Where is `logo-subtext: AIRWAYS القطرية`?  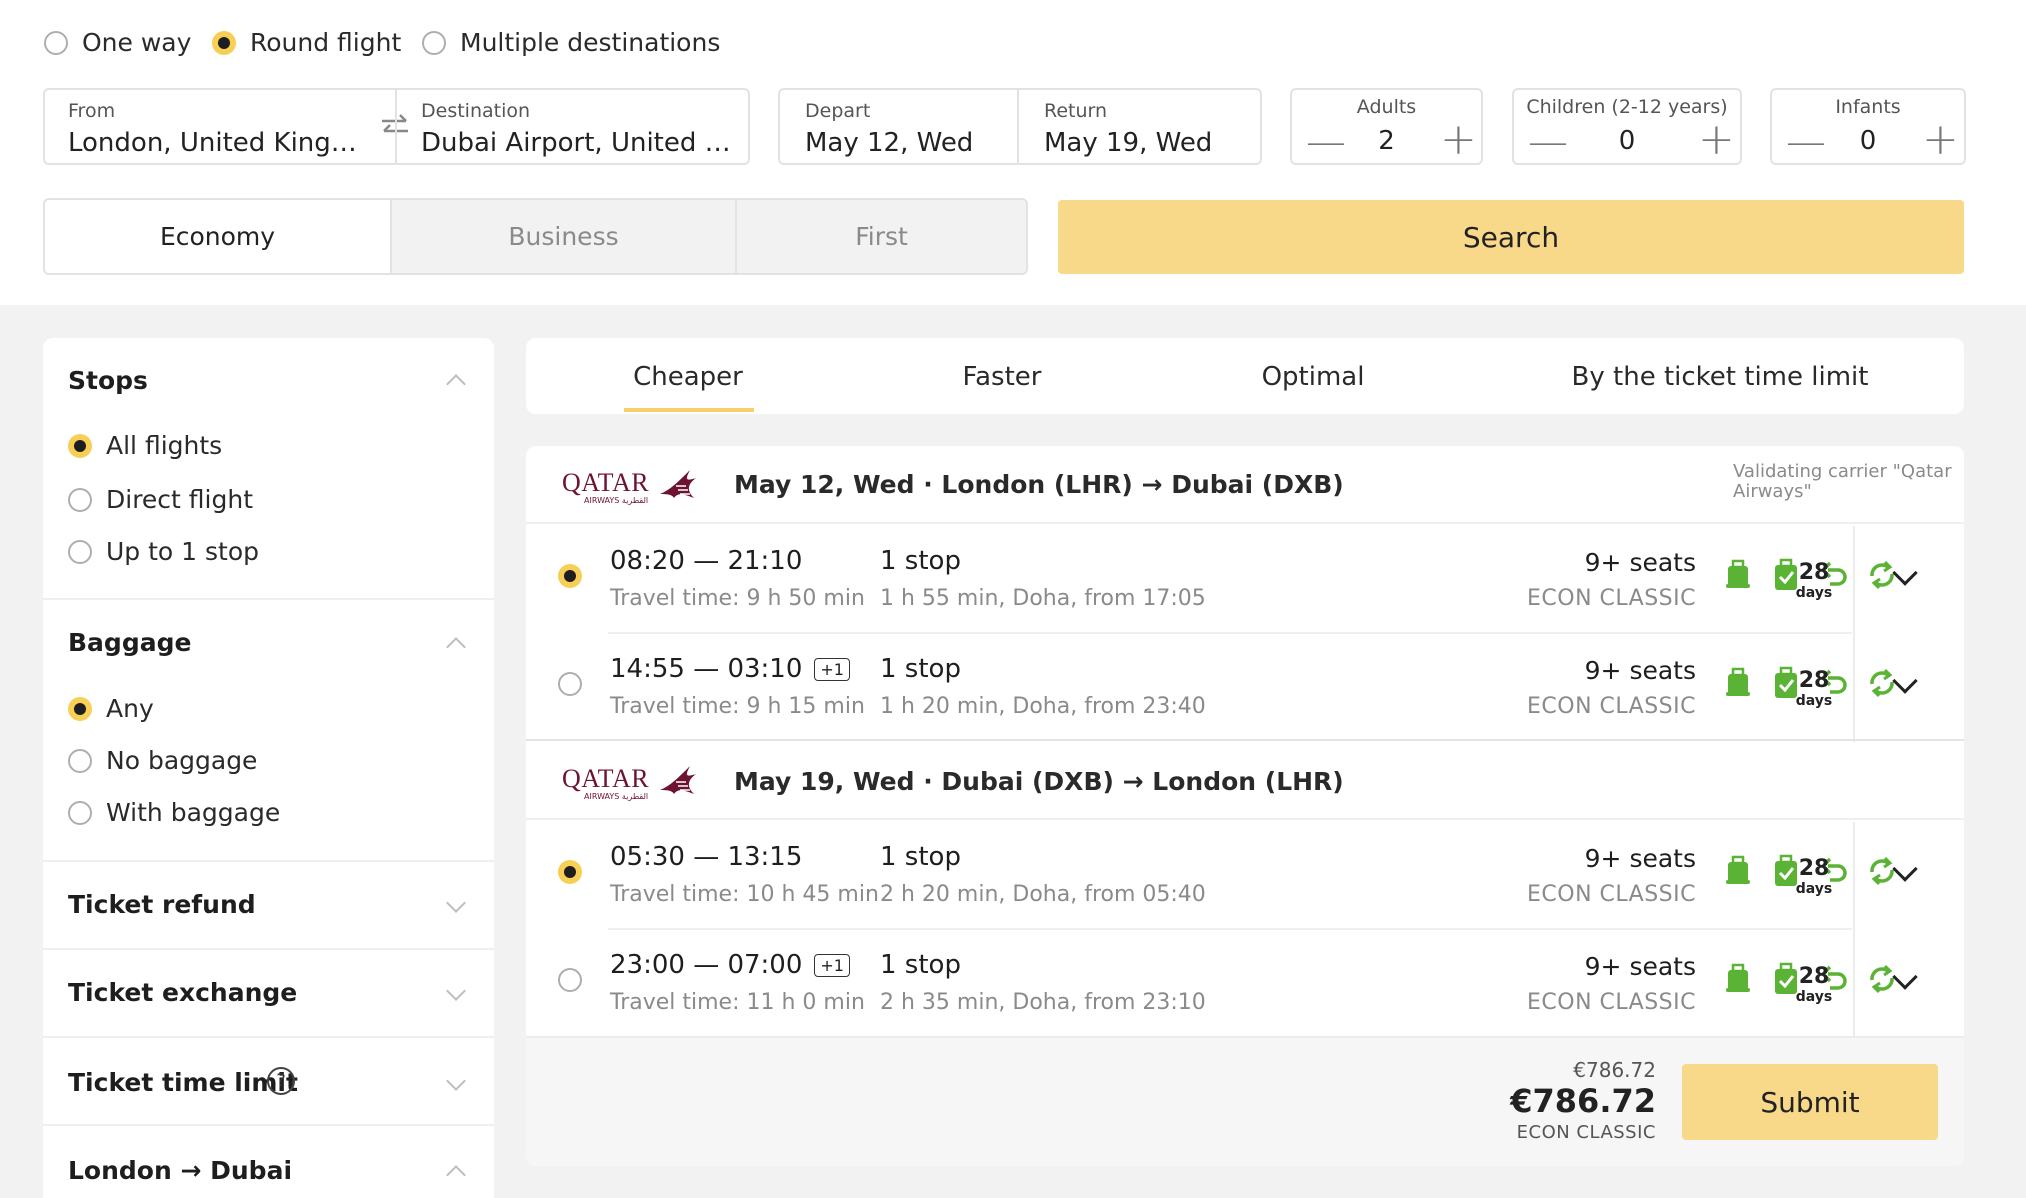
logo-subtext: AIRWAYS القطرية is located at coordinates (616, 500).